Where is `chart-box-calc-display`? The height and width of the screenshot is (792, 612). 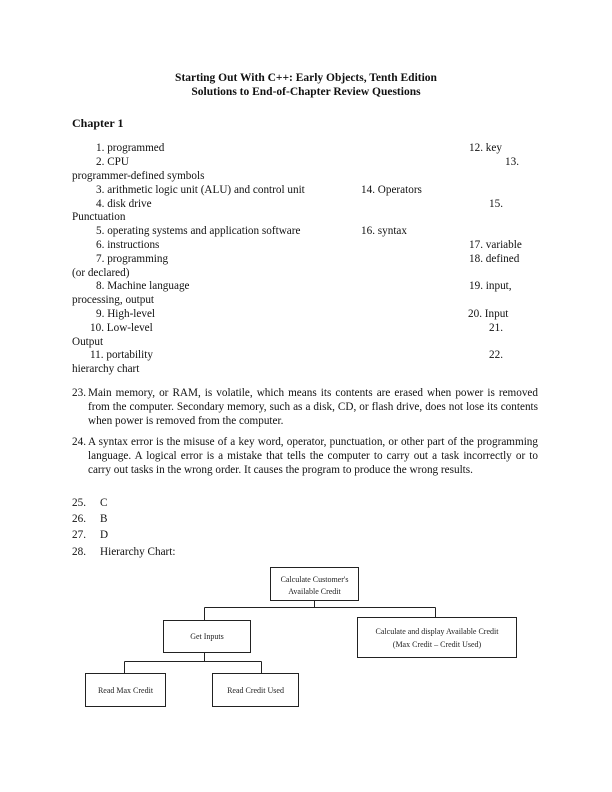 chart-box-calc-display is located at coordinates (437, 637).